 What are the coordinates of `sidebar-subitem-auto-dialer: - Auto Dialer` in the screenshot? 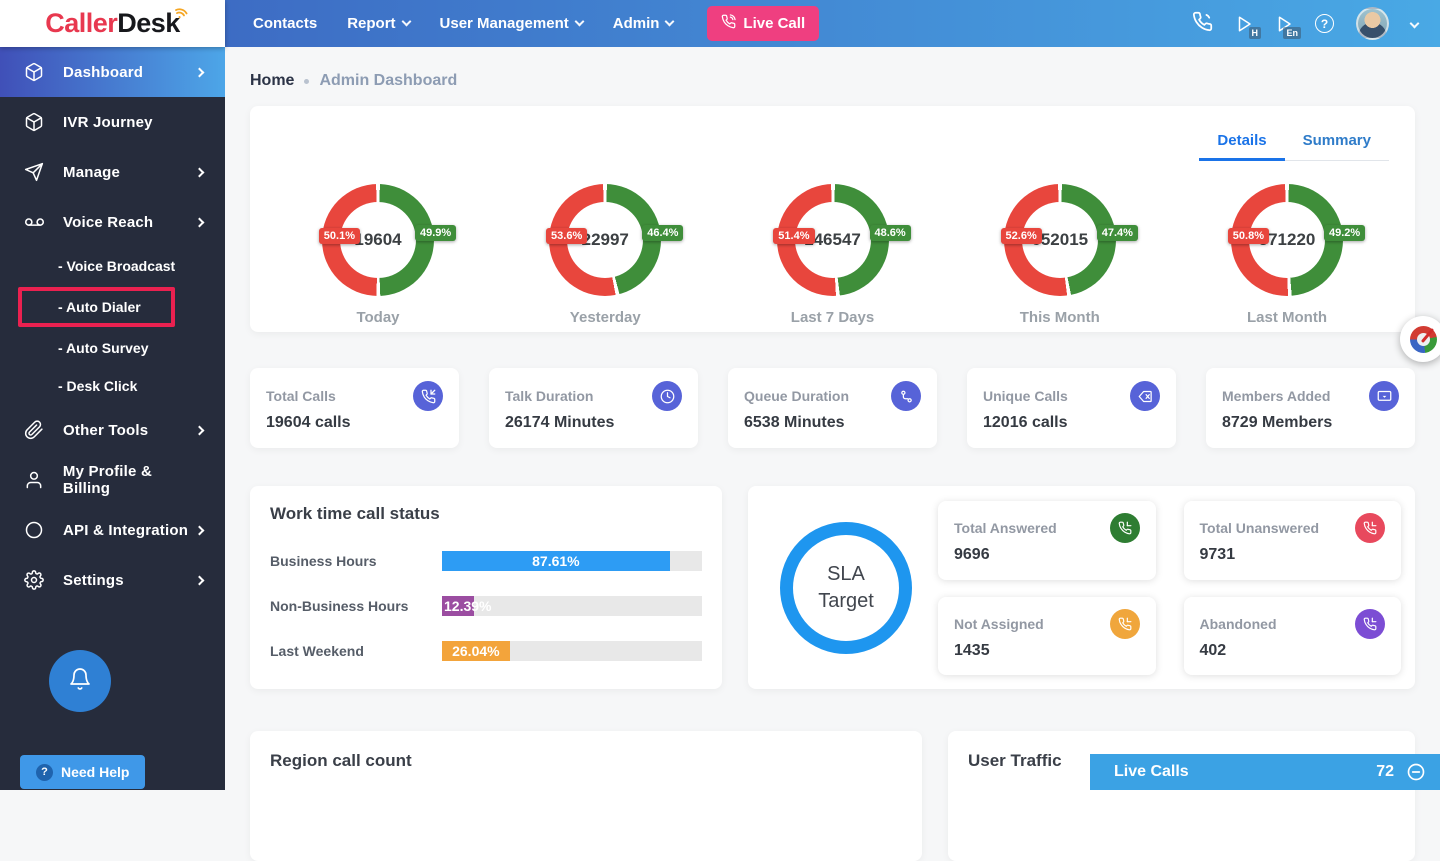 It's located at (96, 307).